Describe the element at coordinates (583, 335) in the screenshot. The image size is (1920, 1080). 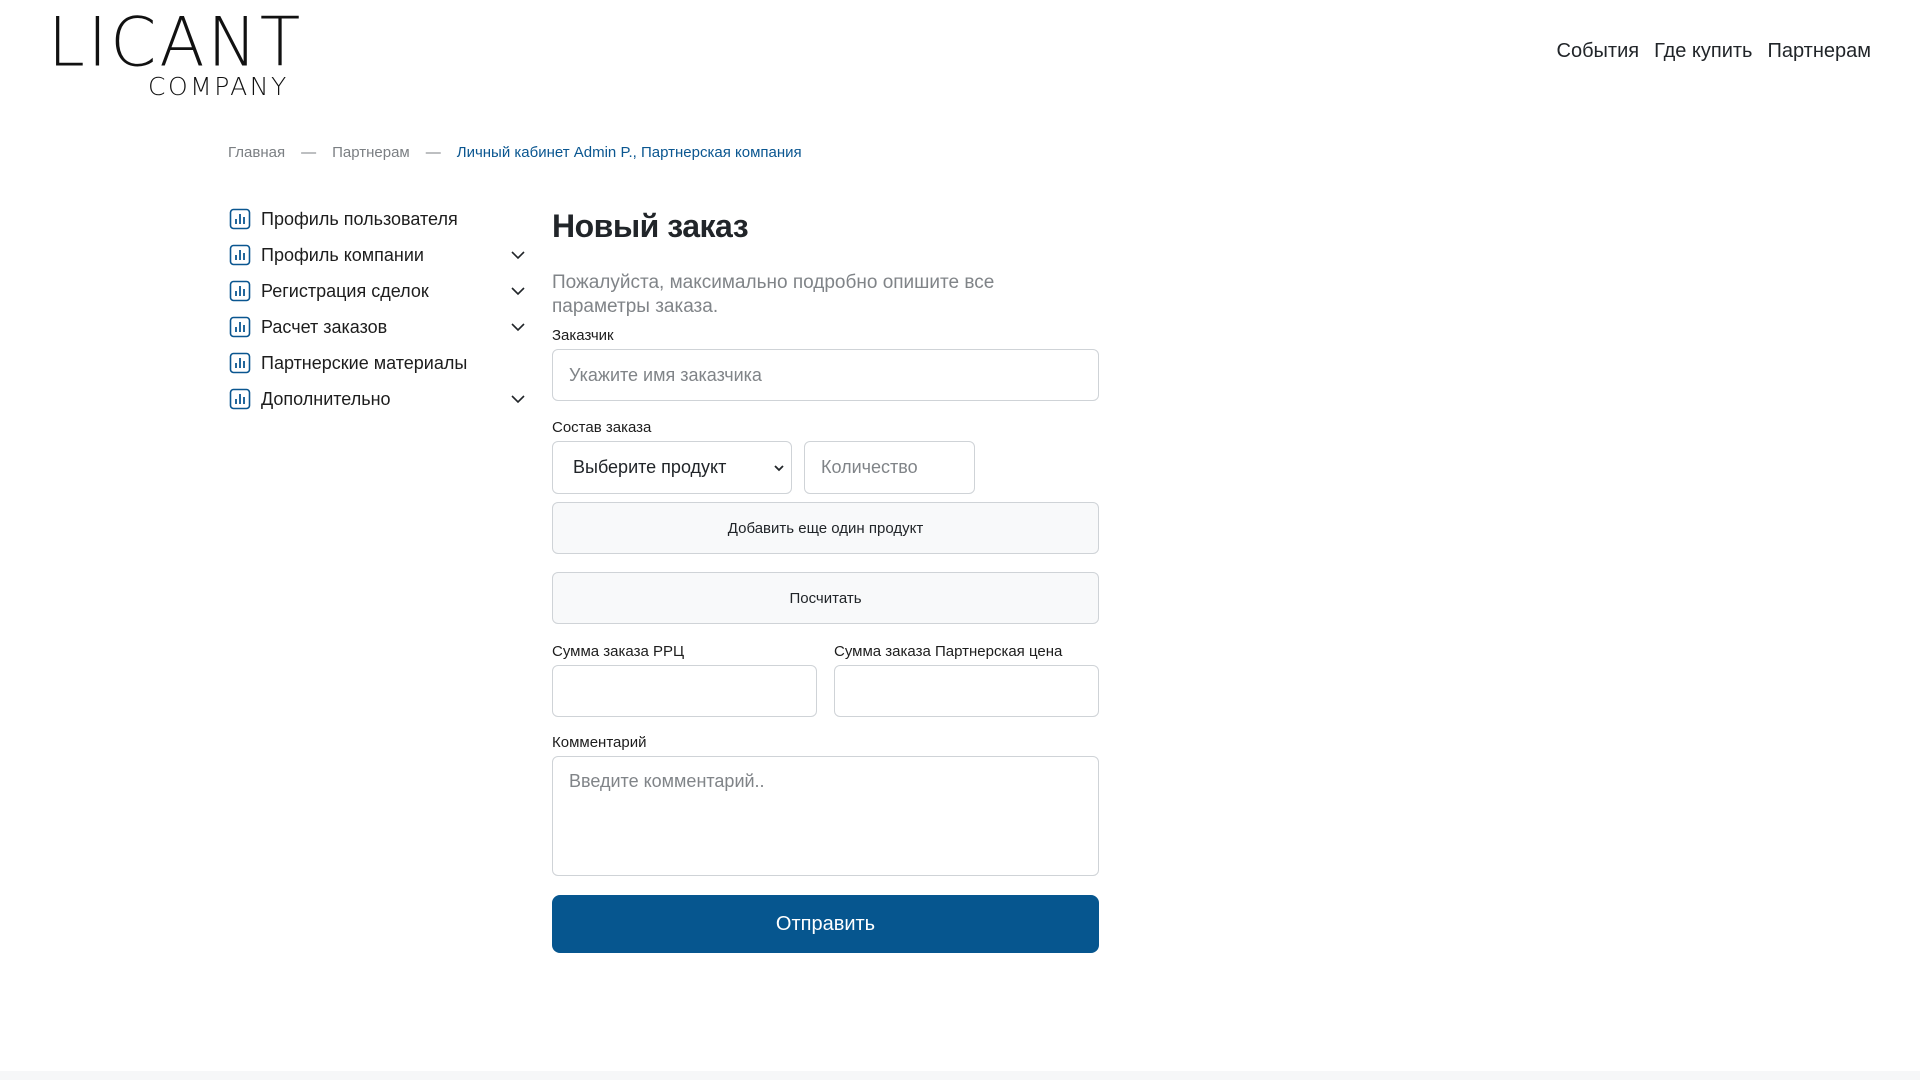
I see `customer-label: Заказчик` at that location.